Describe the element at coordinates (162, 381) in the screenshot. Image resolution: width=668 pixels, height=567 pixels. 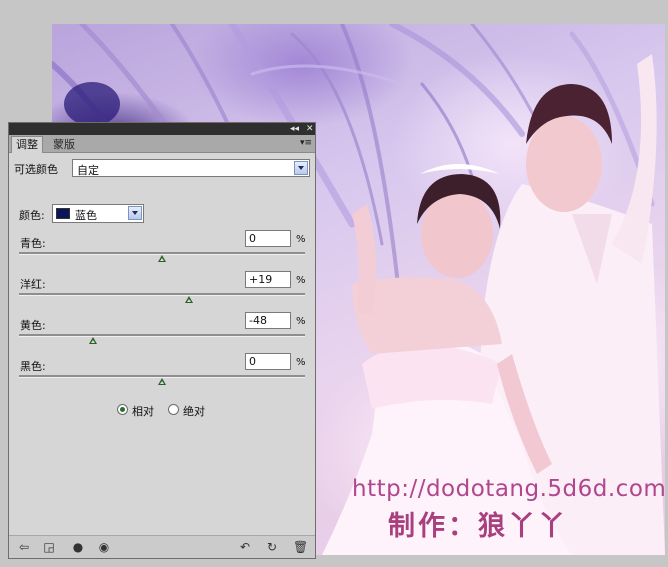
I see `black-slider-thumb` at that location.